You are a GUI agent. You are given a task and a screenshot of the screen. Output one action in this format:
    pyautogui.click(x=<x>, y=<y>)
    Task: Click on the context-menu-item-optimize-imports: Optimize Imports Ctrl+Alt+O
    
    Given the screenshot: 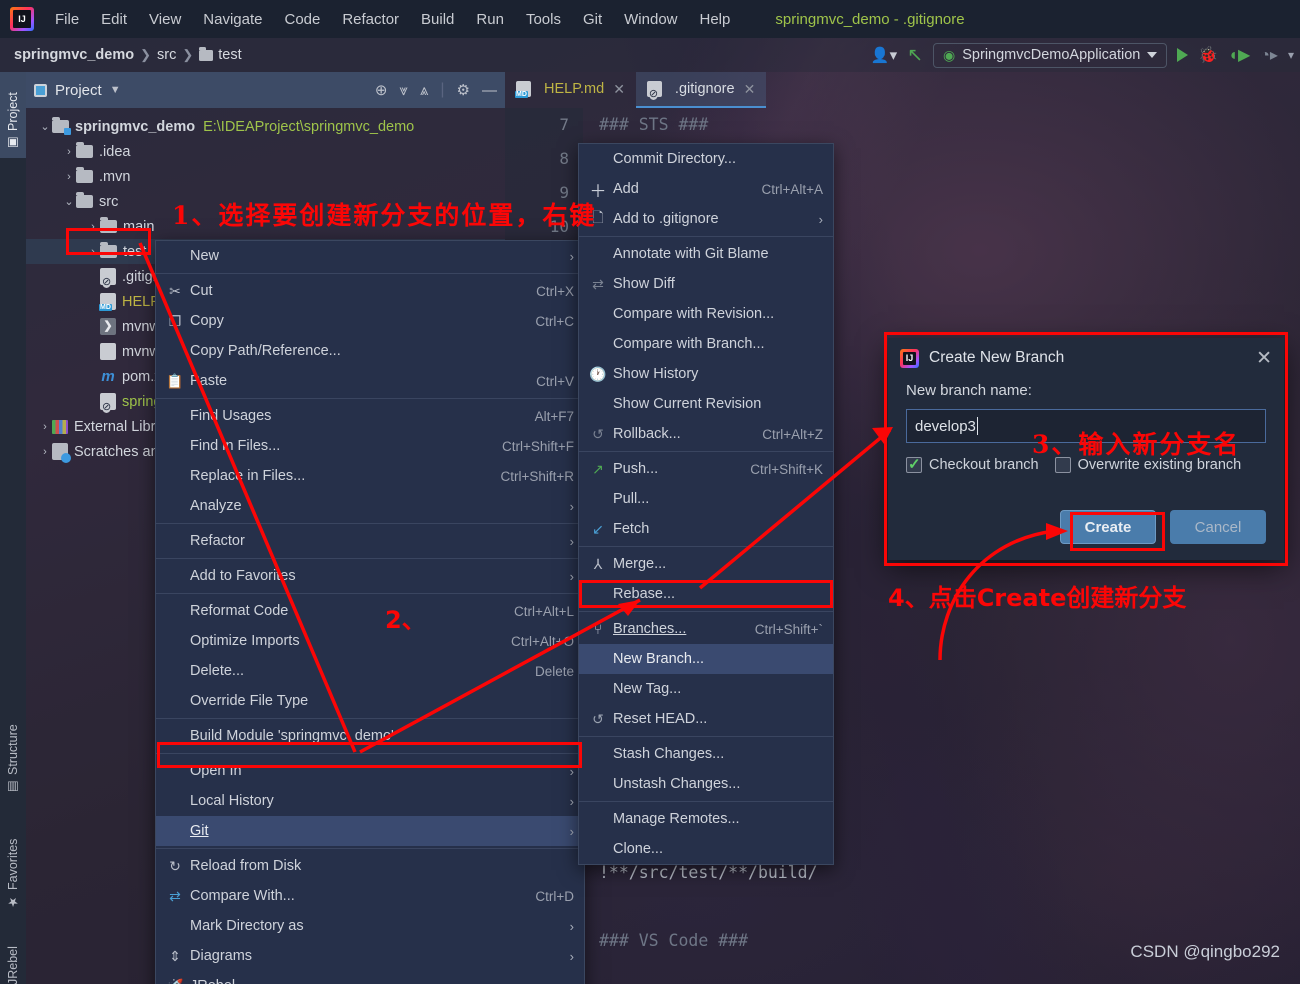 What is the action you would take?
    pyautogui.click(x=370, y=641)
    